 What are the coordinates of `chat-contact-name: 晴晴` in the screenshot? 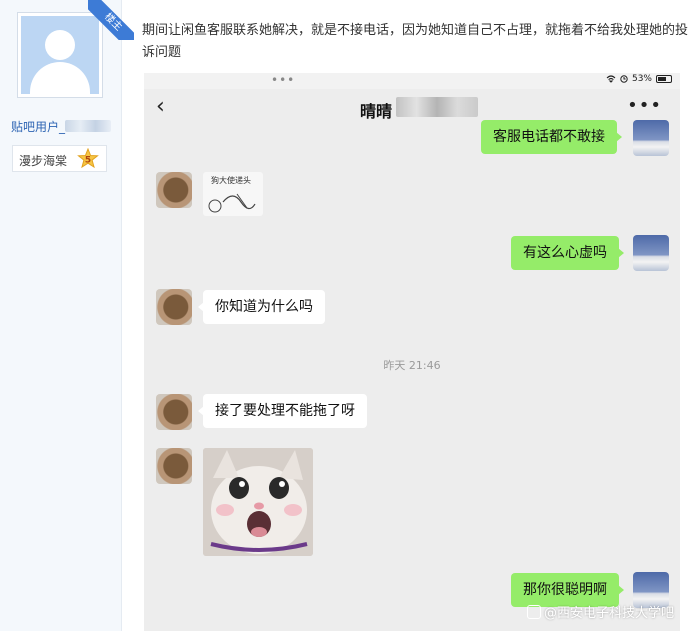 It's located at (376, 111).